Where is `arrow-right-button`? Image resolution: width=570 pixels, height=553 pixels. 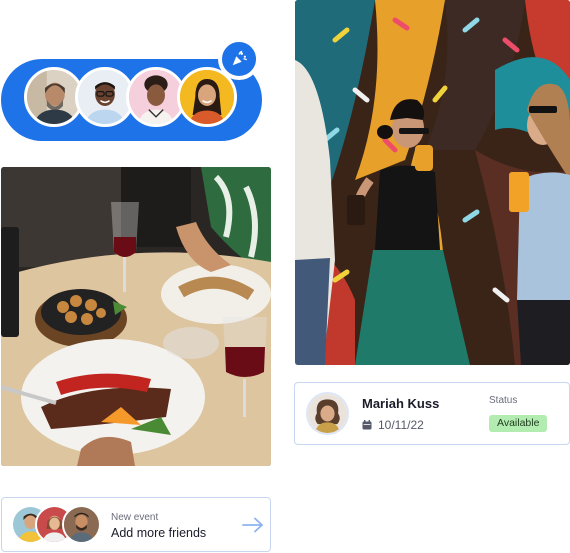 arrow-right-button is located at coordinates (253, 525).